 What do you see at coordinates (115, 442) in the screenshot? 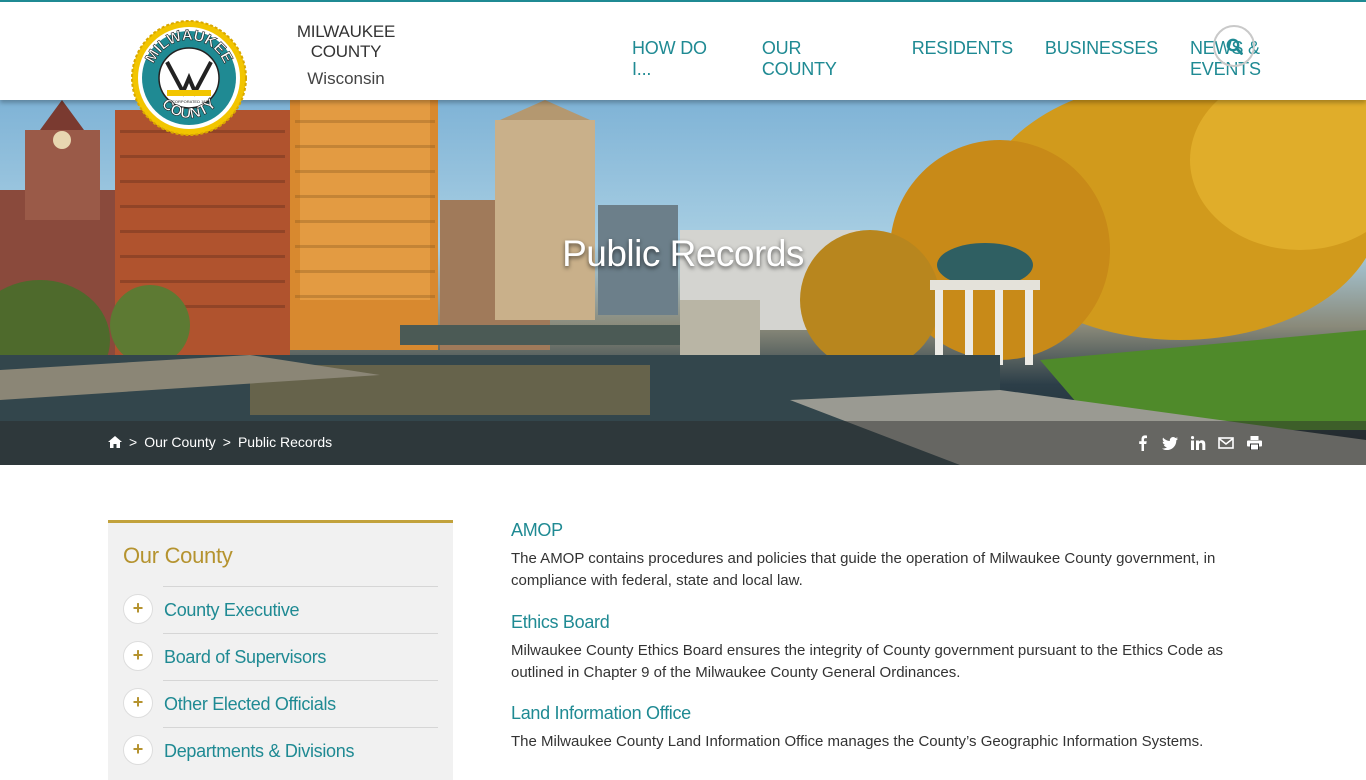
I see `home-icon` at bounding box center [115, 442].